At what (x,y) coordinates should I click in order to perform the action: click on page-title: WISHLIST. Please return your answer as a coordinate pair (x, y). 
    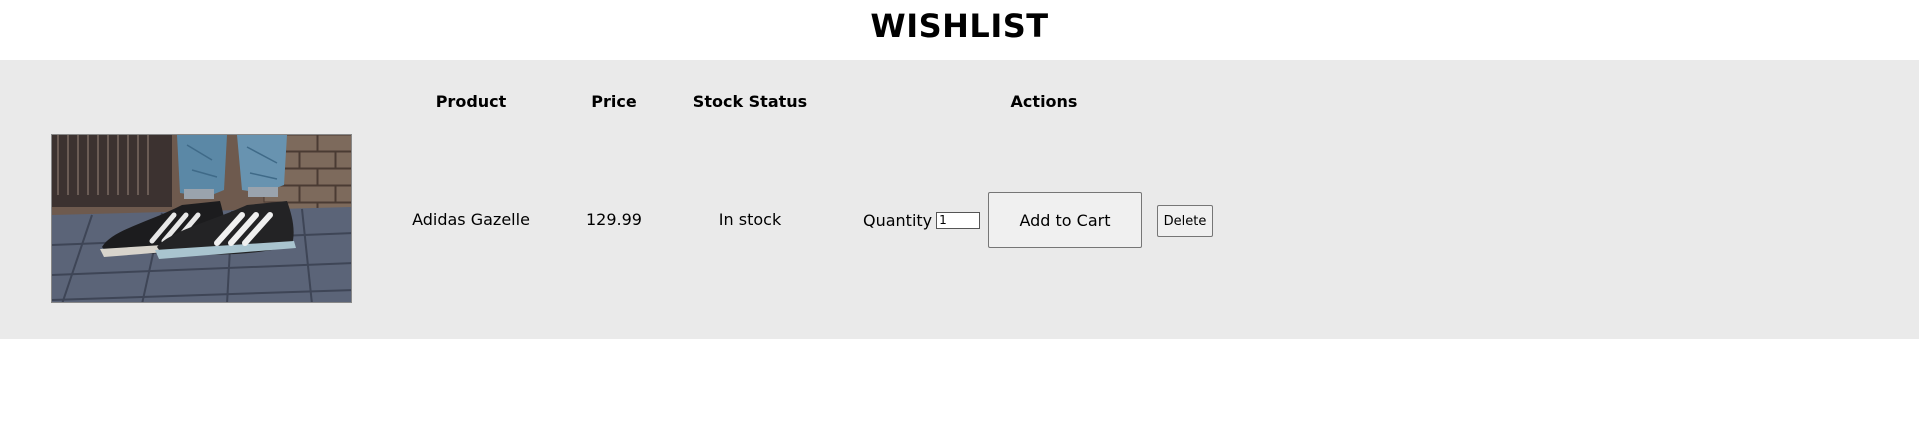
    Looking at the image, I should click on (959, 26).